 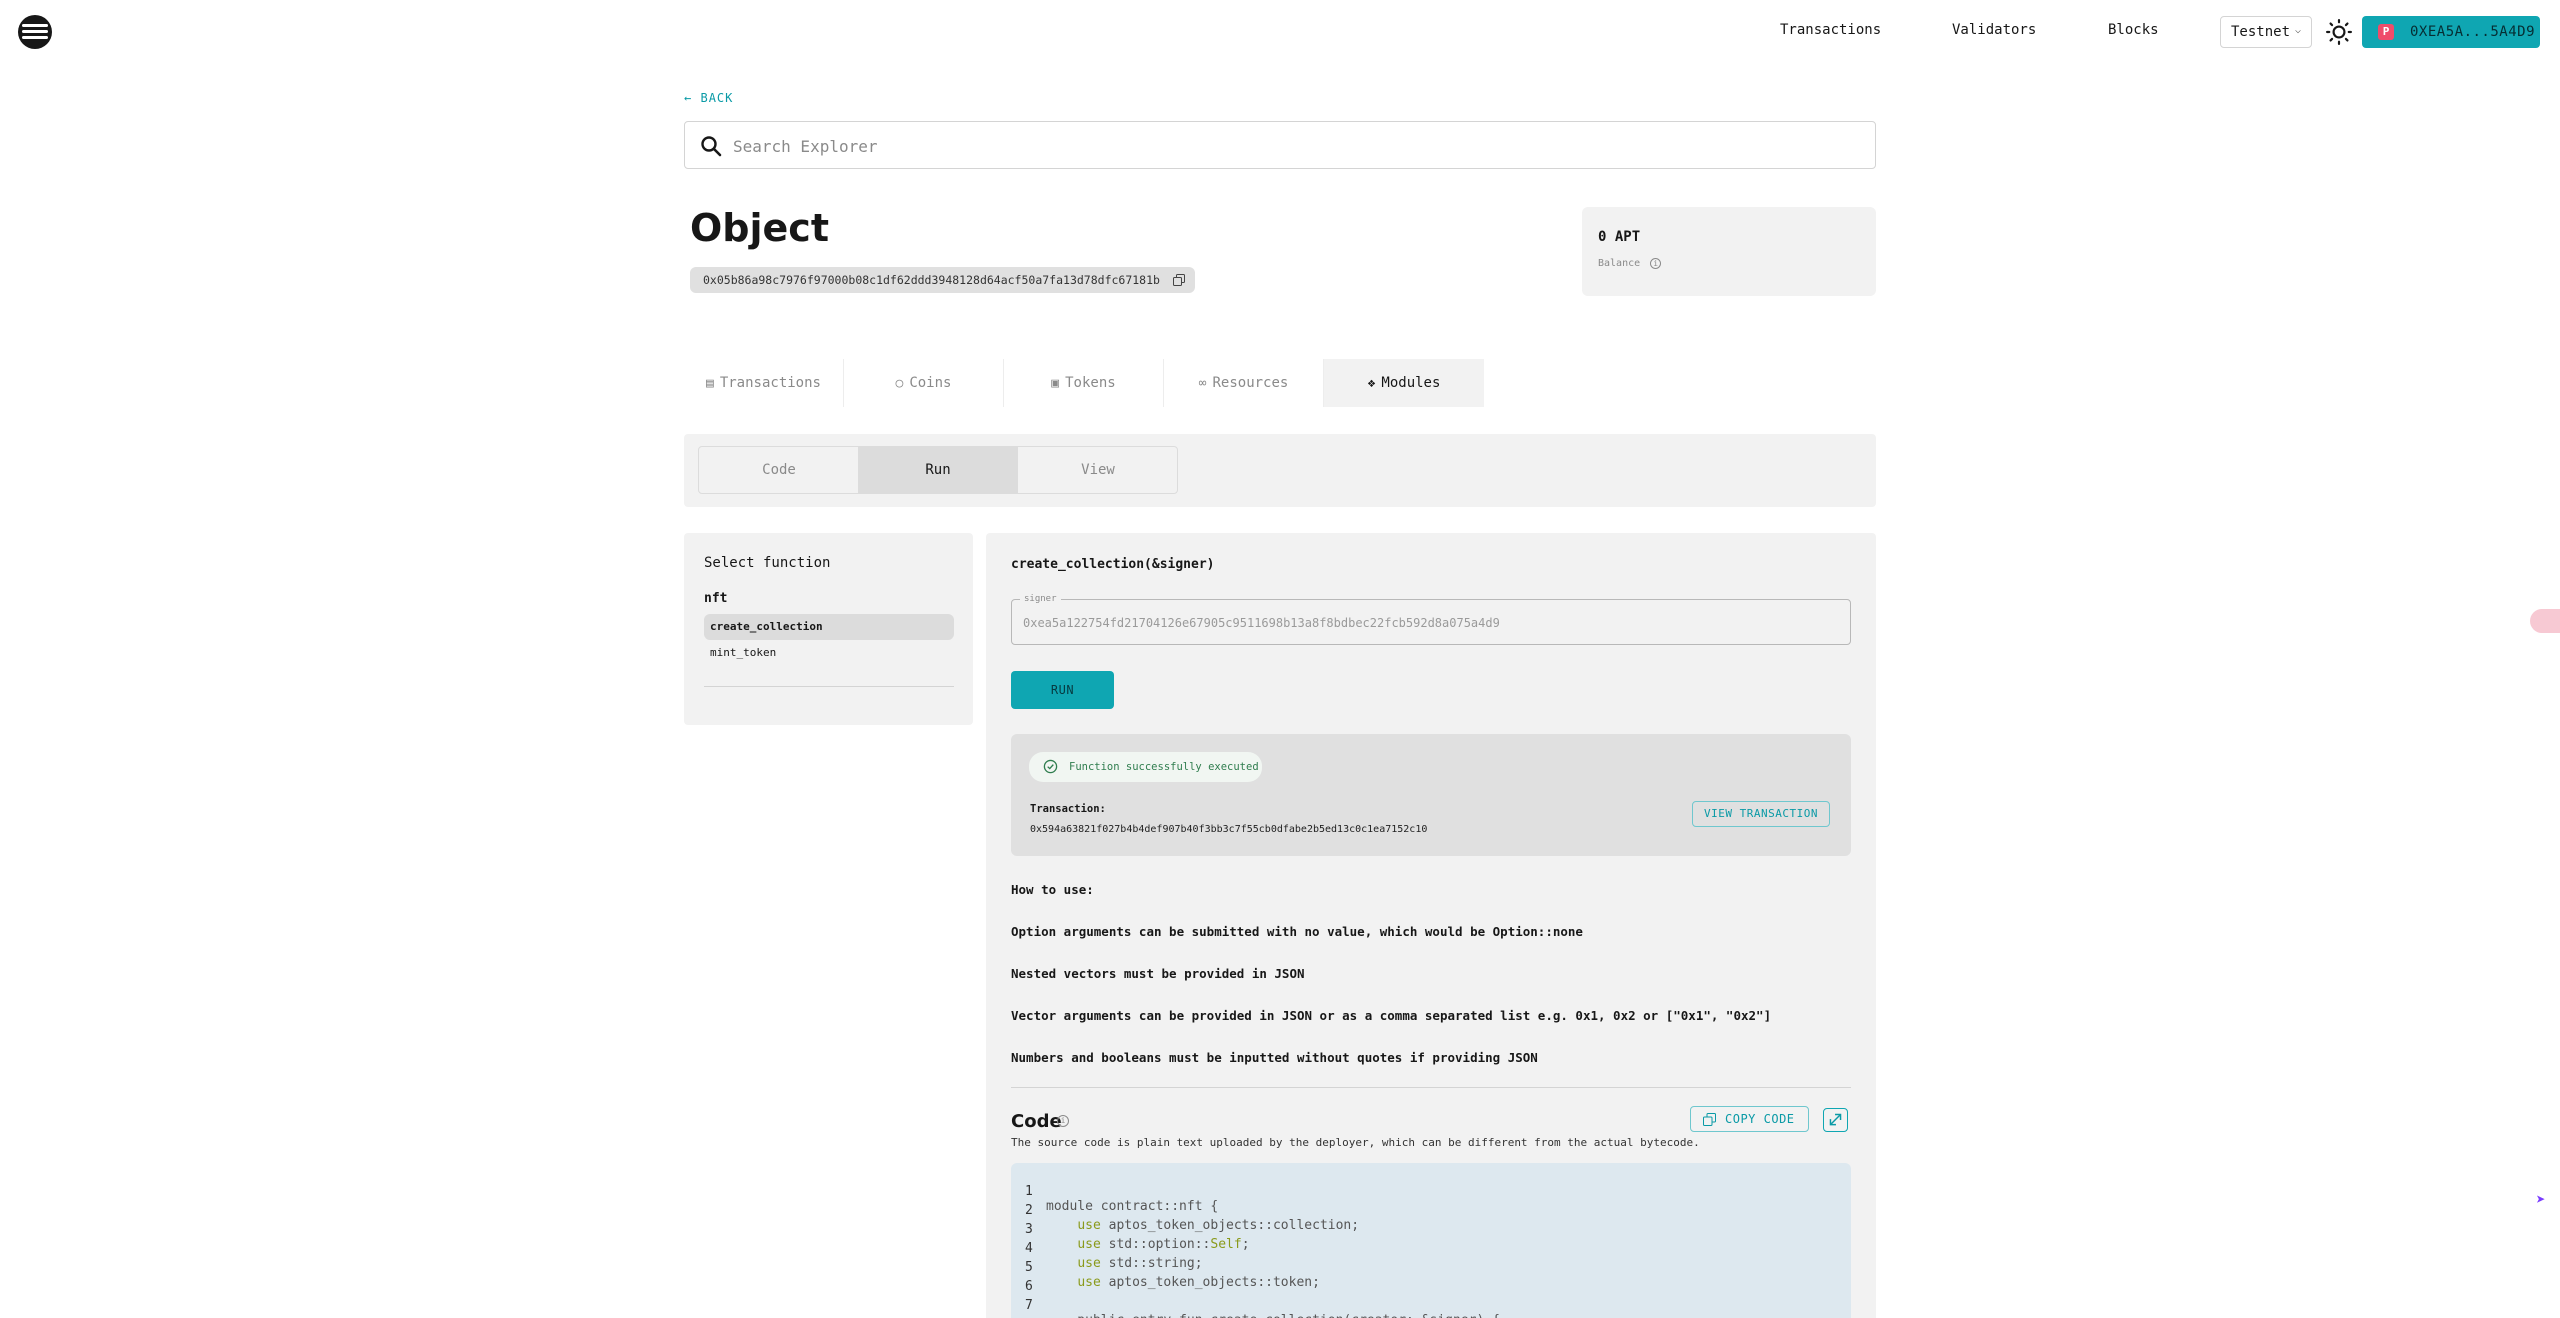 I want to click on tab-label: Transactions, so click(x=770, y=383).